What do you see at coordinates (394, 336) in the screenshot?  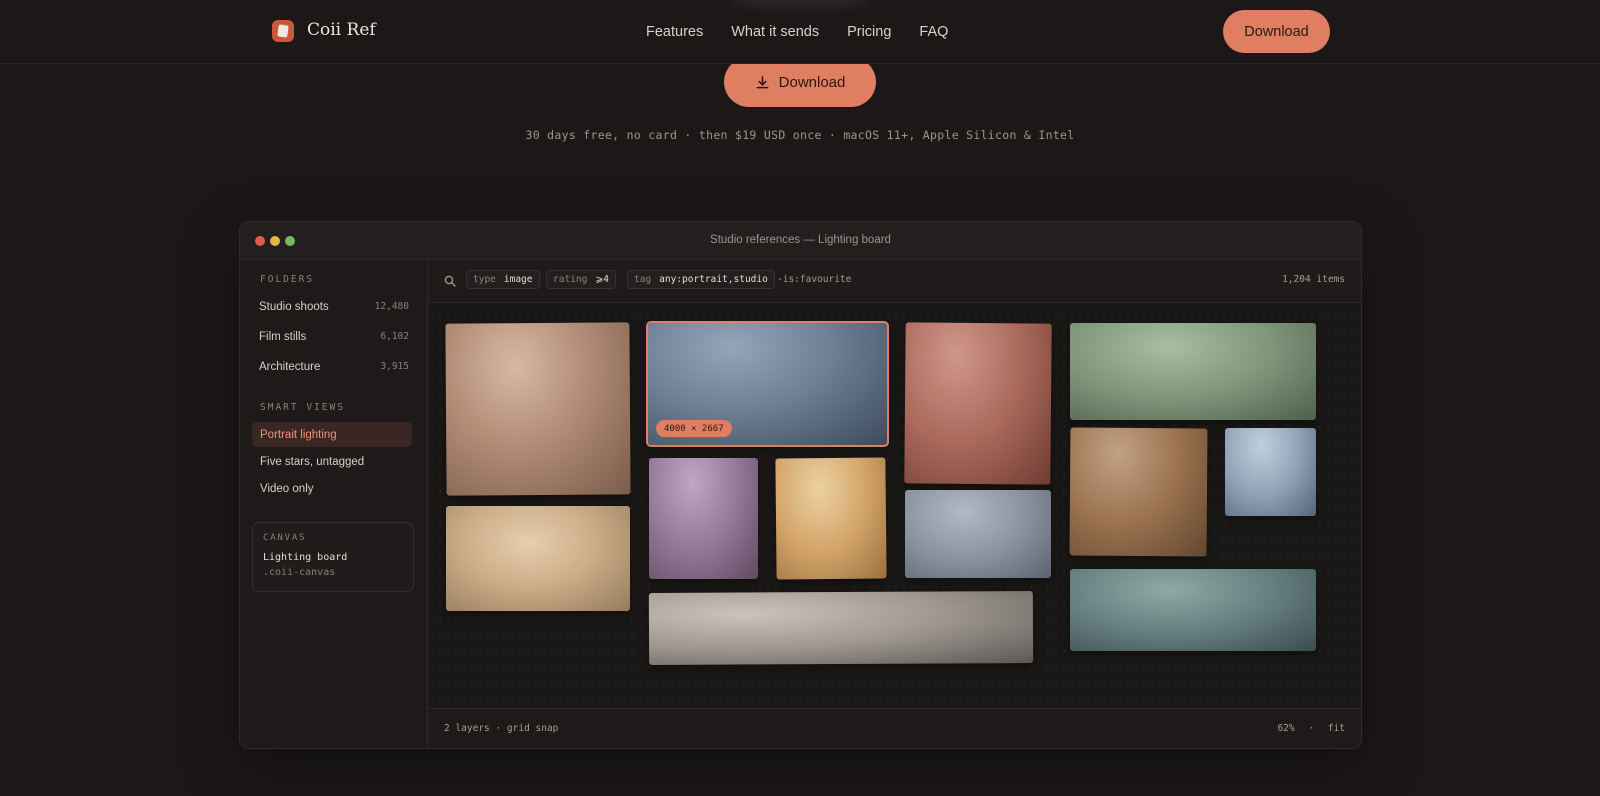 I see `folder-count: 6,102` at bounding box center [394, 336].